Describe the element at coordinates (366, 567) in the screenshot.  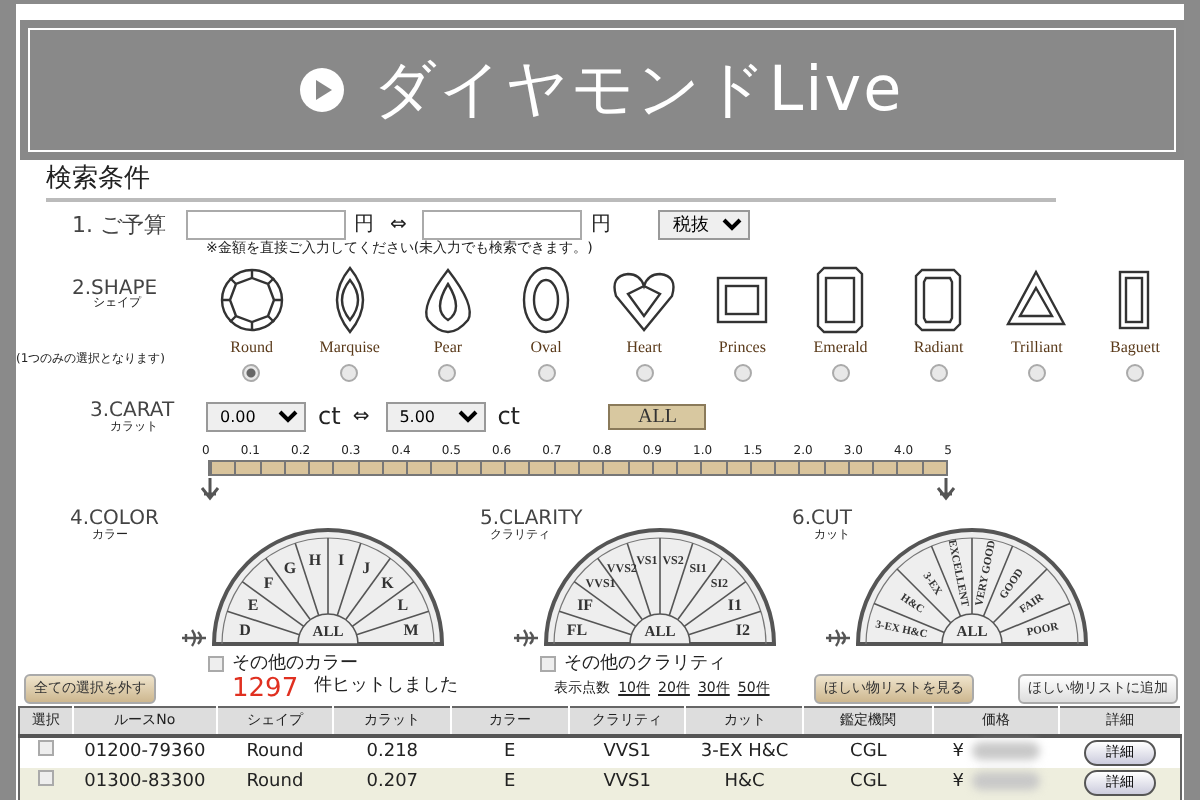
I see `grade-option: J` at that location.